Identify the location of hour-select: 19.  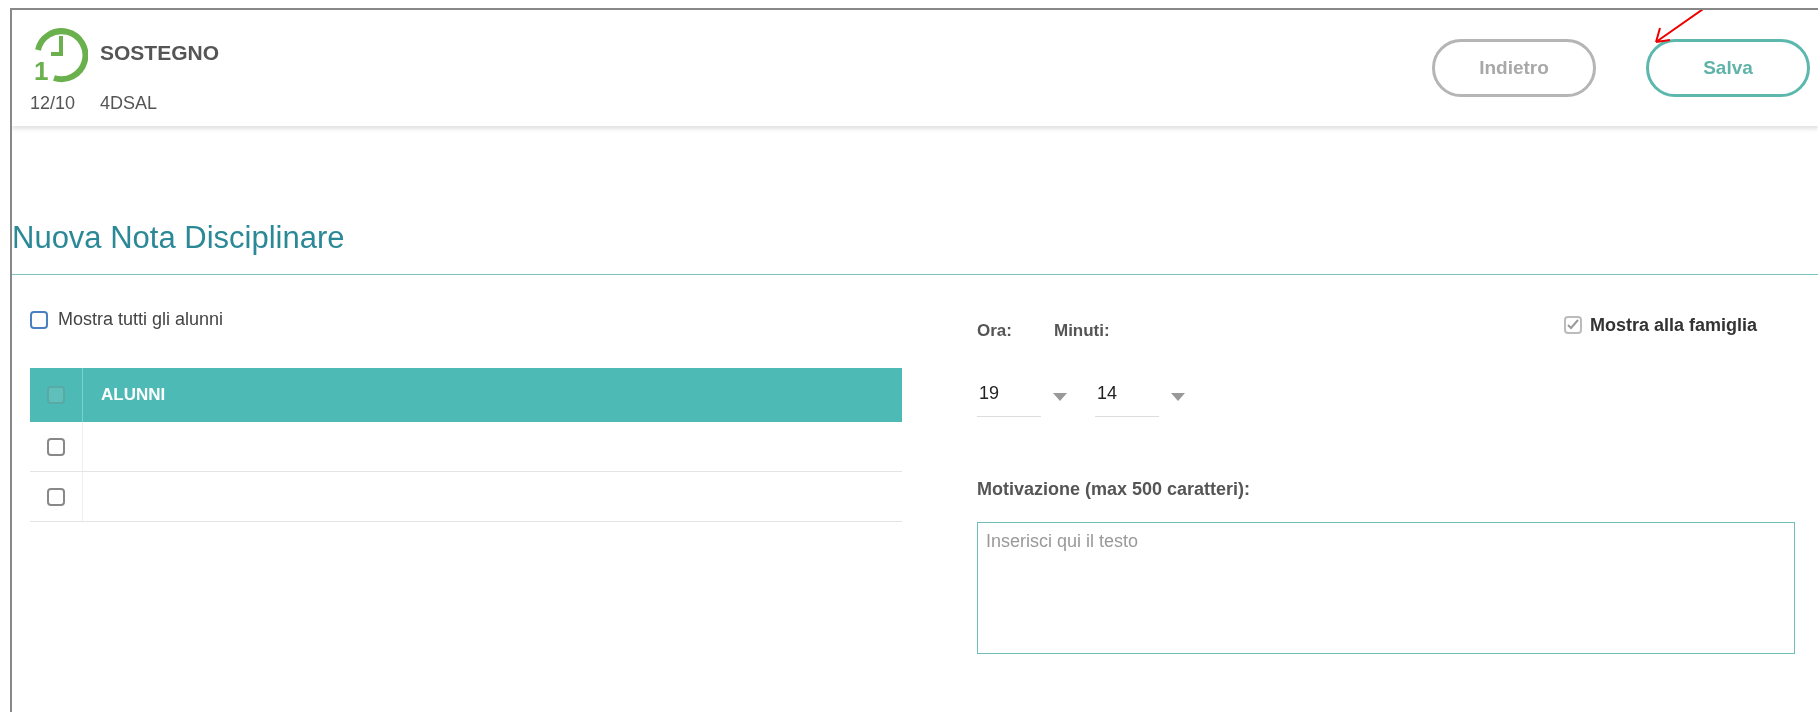
(1009, 397).